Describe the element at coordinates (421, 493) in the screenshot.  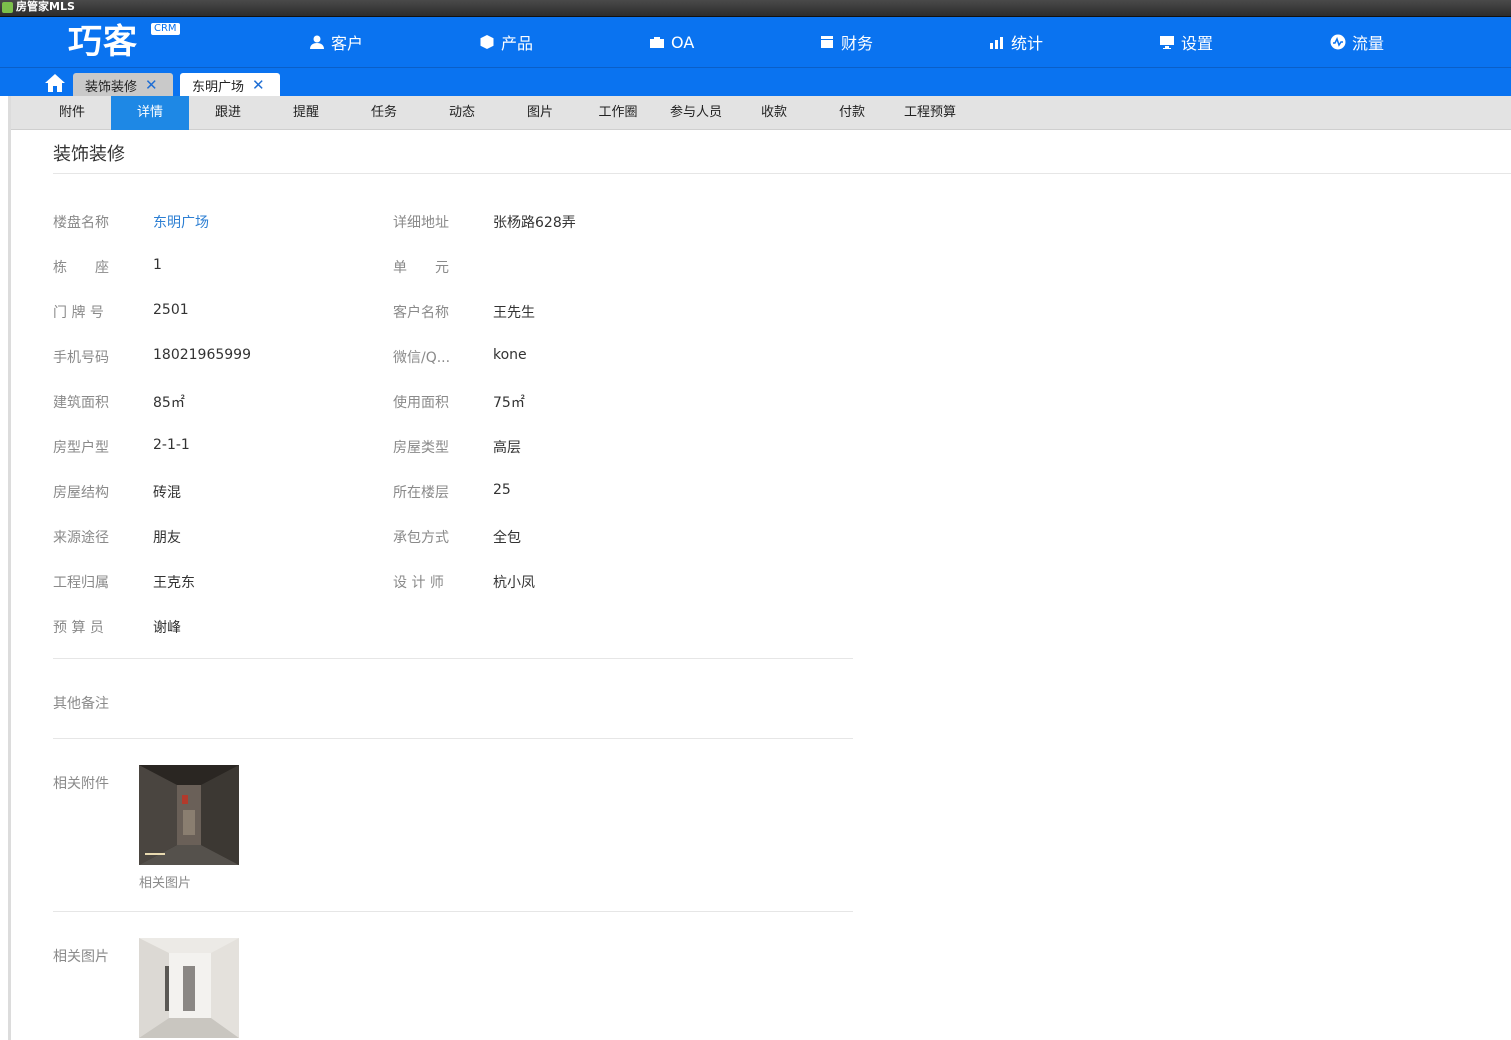
I see `field-label: 所在楼层` at that location.